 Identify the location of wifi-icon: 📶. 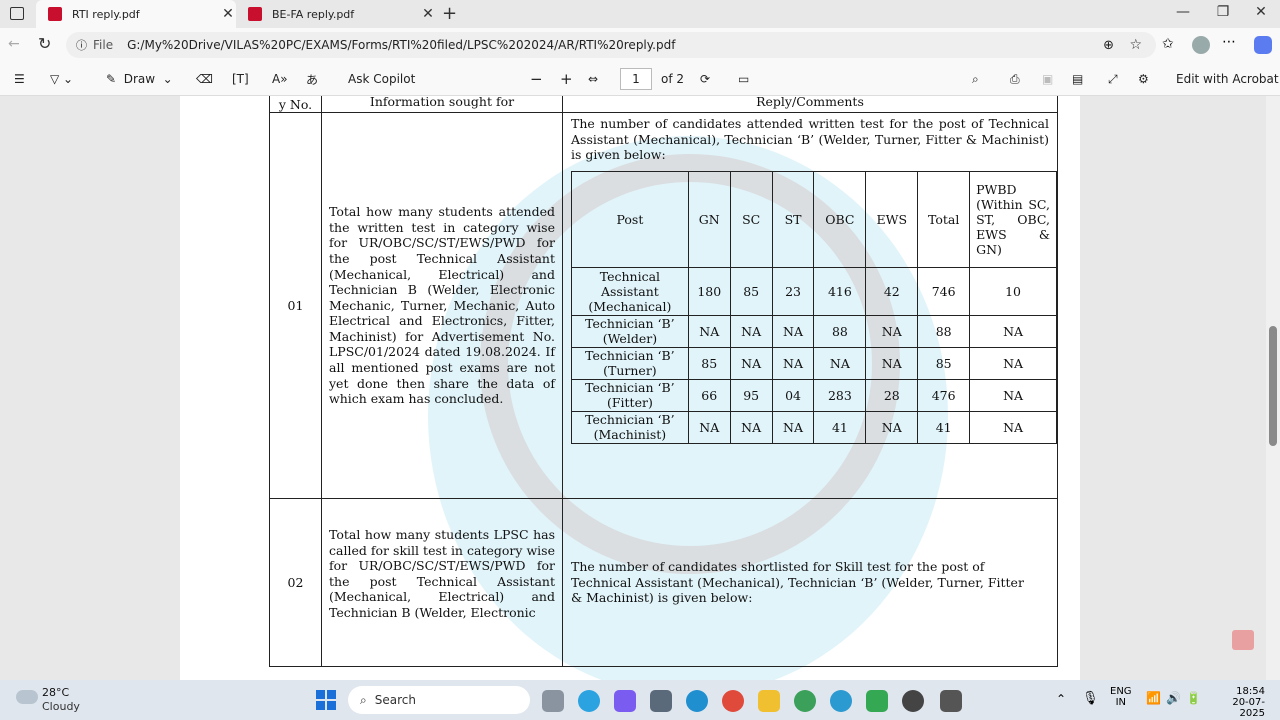
(1153, 698).